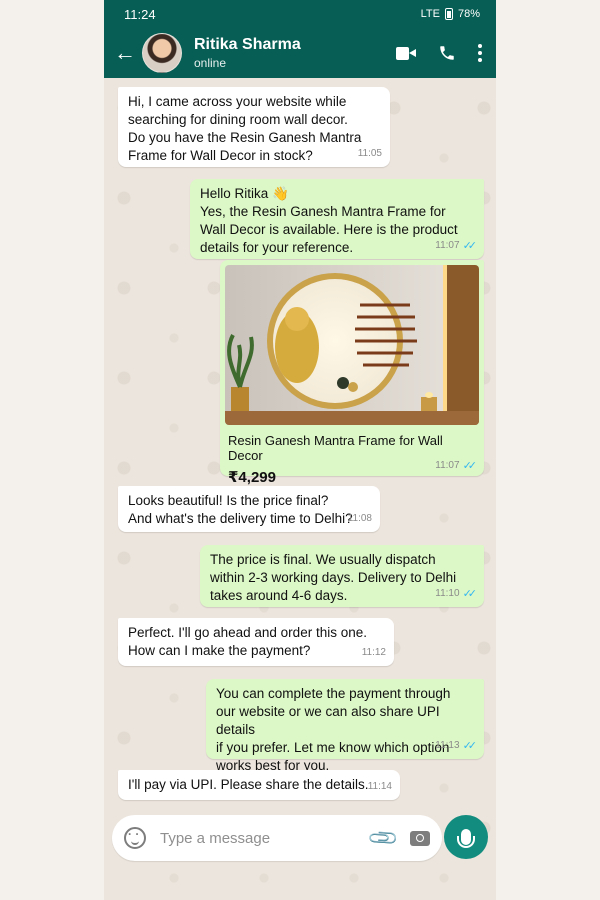 The width and height of the screenshot is (600, 900). I want to click on message-time: 11:10, so click(447, 593).